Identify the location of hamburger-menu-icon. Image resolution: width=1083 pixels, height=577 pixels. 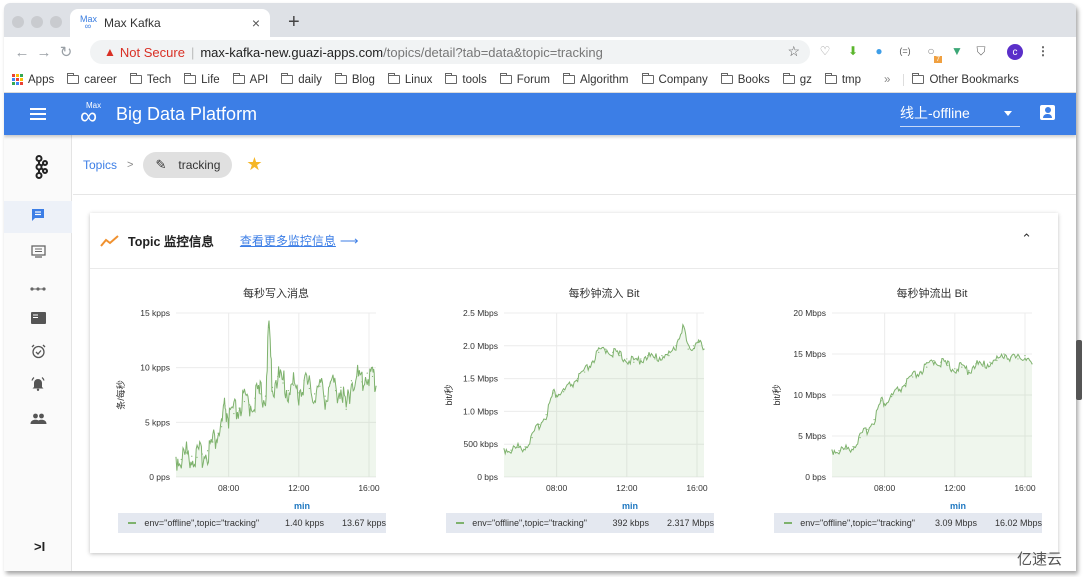
(38, 114).